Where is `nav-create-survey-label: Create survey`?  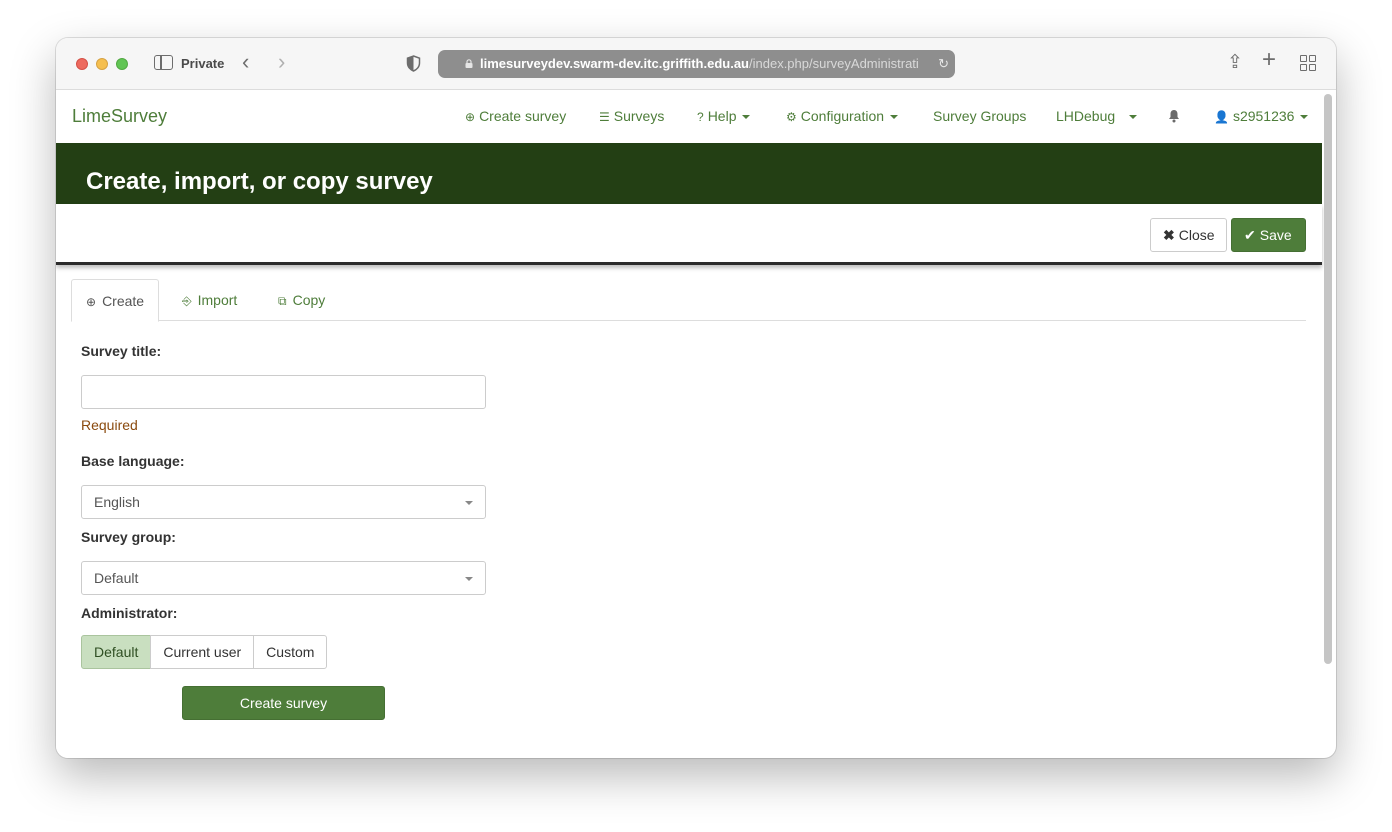
nav-create-survey-label: Create survey is located at coordinates (523, 116).